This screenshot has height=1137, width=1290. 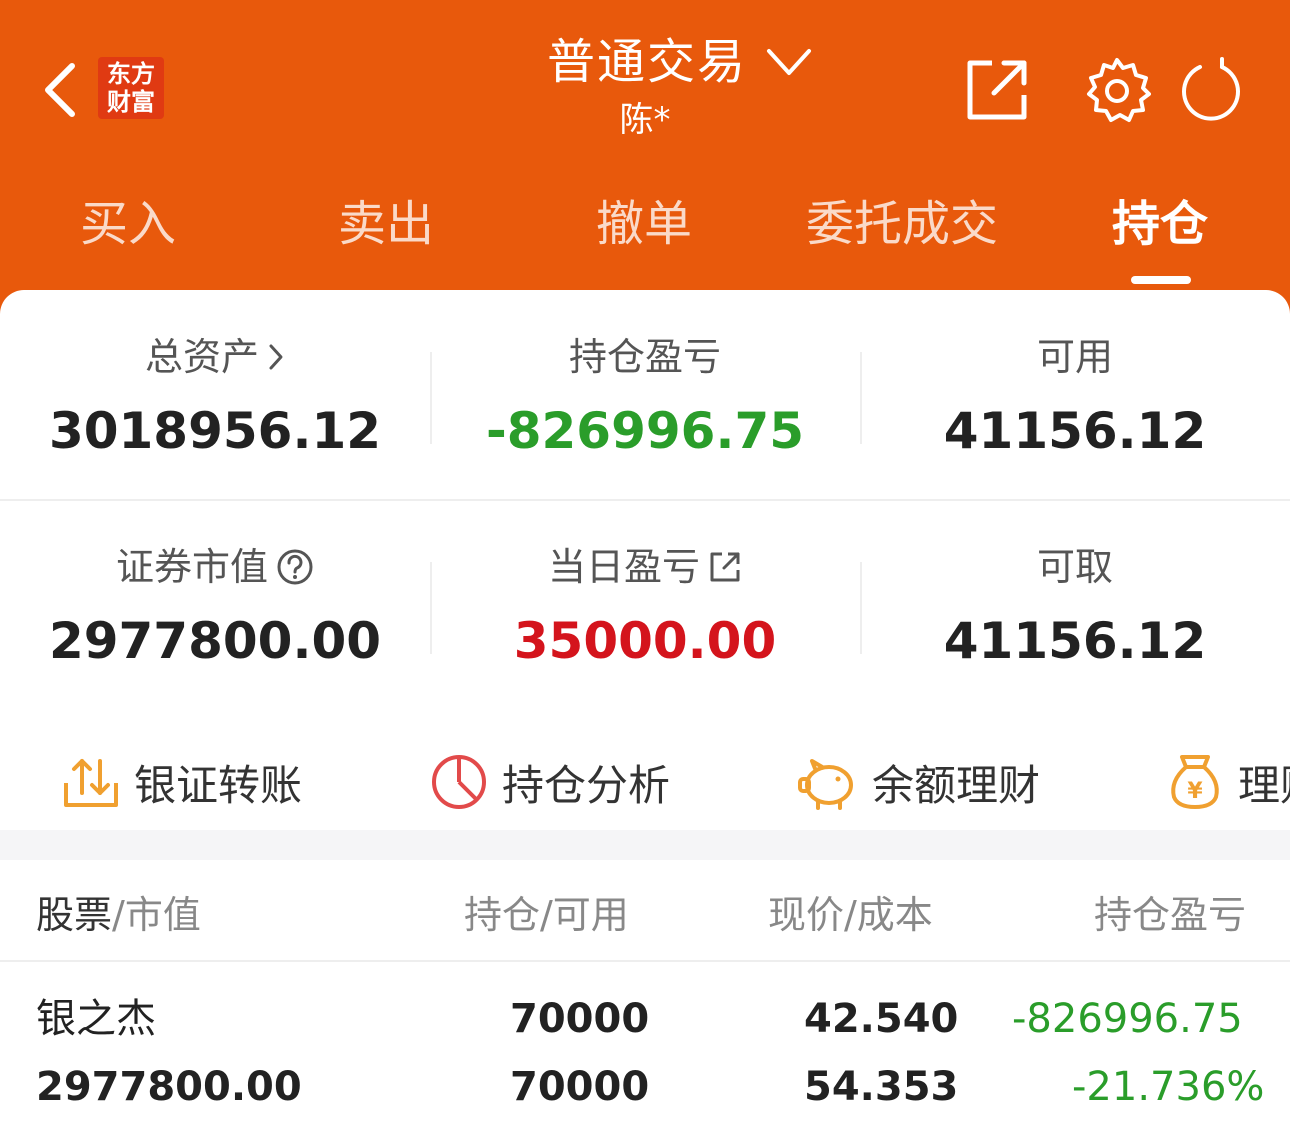 What do you see at coordinates (881, 1019) in the screenshot?
I see `current-price: 42.540` at bounding box center [881, 1019].